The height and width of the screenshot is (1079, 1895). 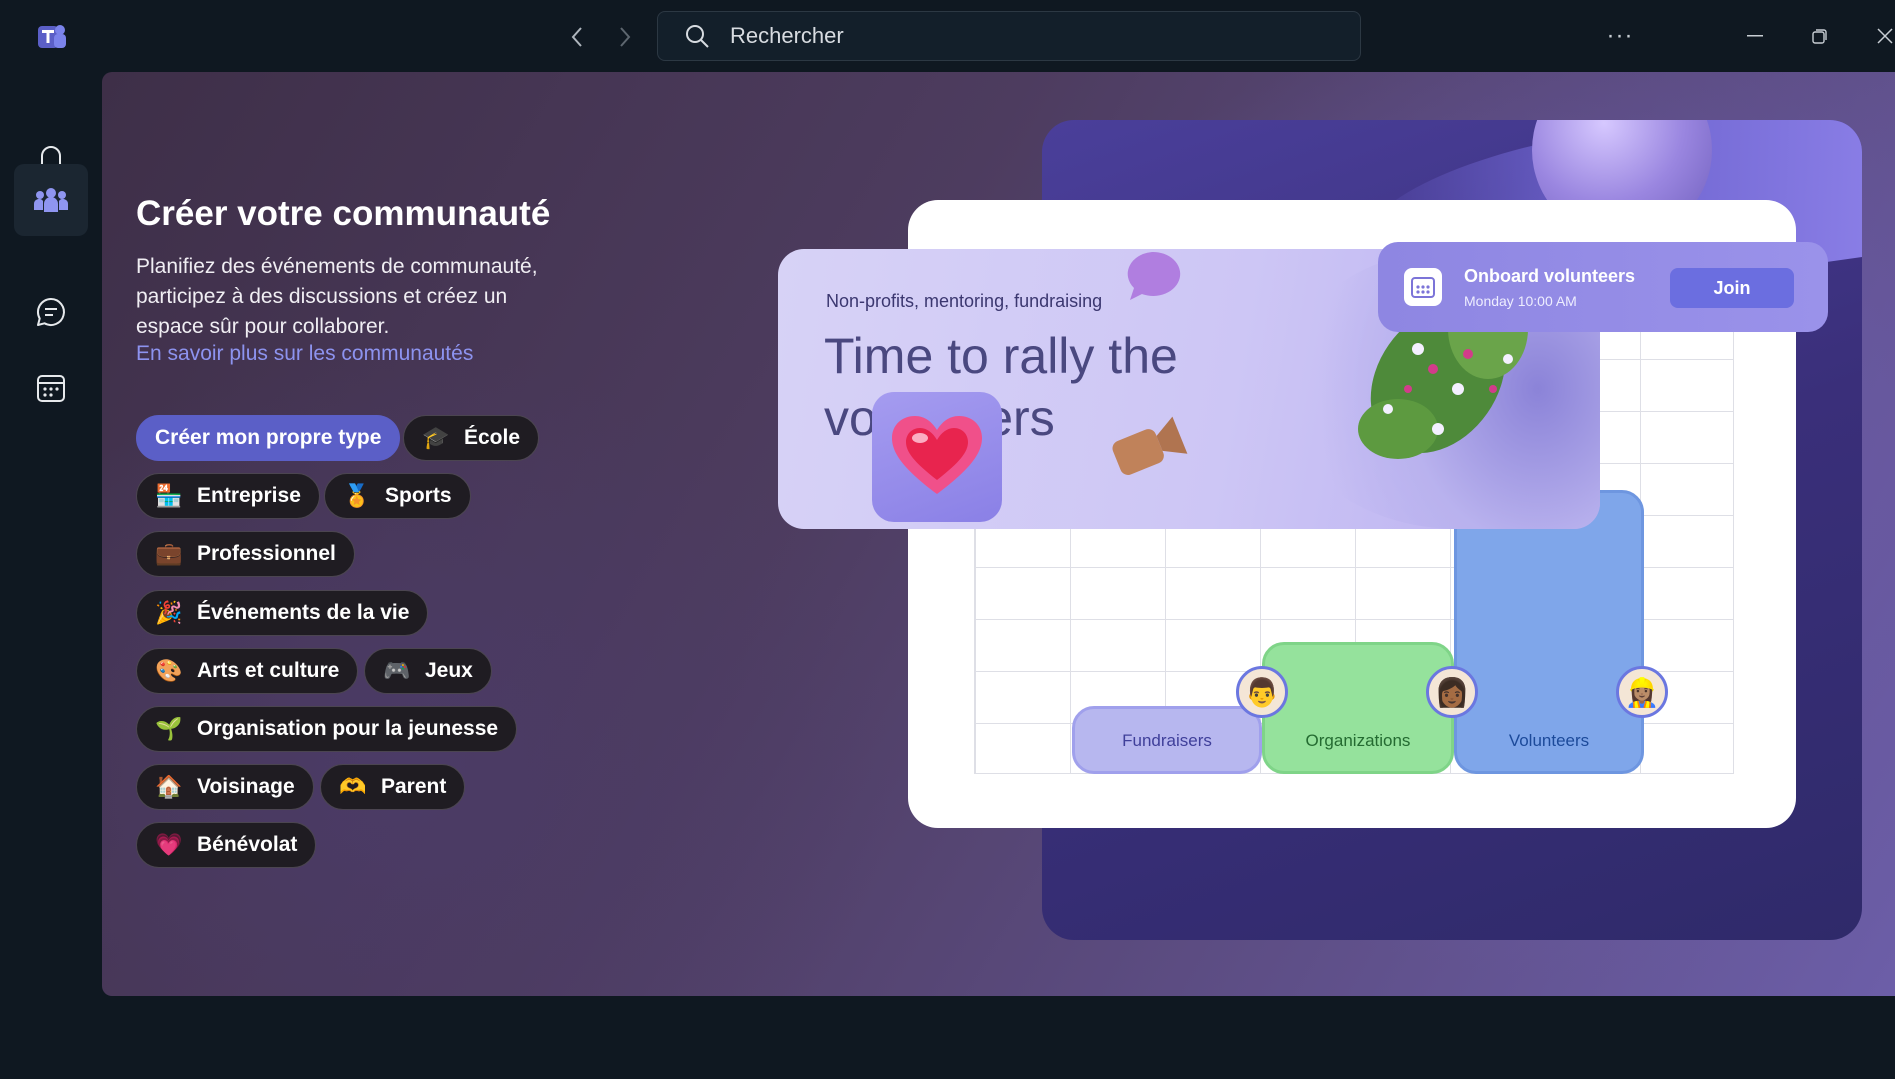 What do you see at coordinates (249, 495) in the screenshot?
I see `chip-label: Entreprise` at bounding box center [249, 495].